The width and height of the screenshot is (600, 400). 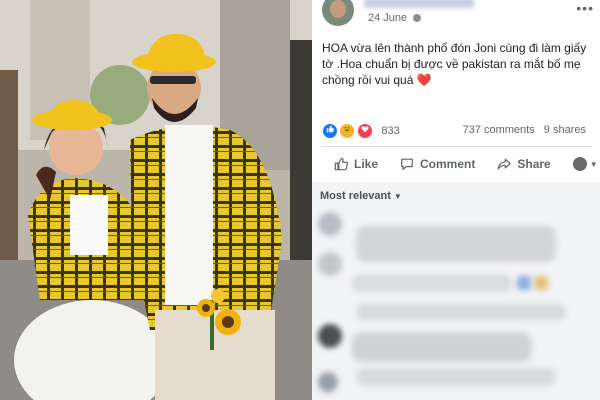 I want to click on comment-button: Comment, so click(x=437, y=164).